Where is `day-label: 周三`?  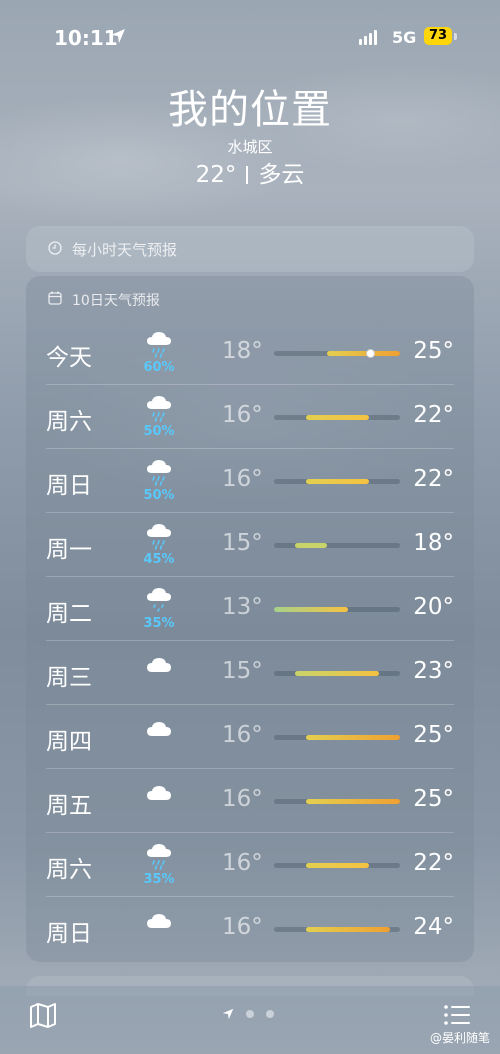
day-label: 周三 is located at coordinates (69, 678).